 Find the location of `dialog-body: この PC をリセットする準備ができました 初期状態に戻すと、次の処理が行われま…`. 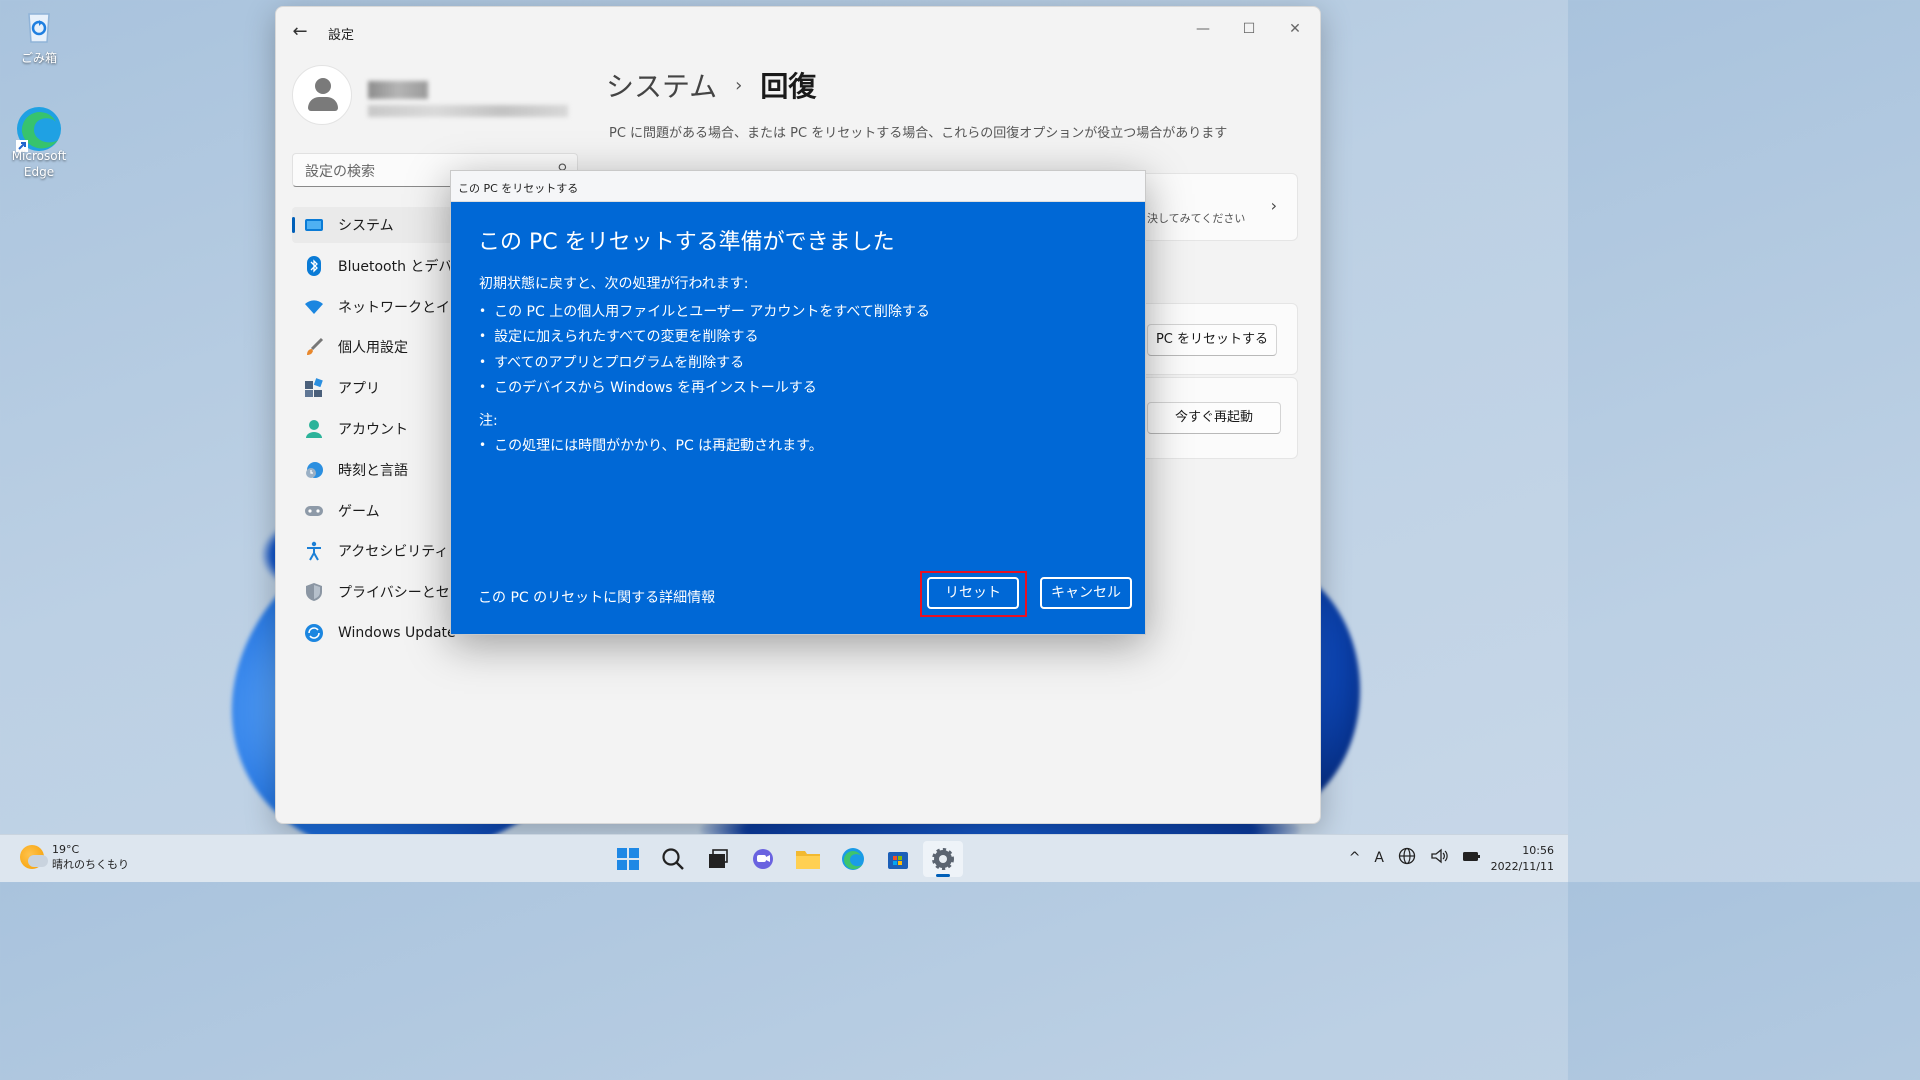

dialog-body: この PC をリセットする準備ができました 初期状態に戻すと、次の処理が行われま… is located at coordinates (798, 418).